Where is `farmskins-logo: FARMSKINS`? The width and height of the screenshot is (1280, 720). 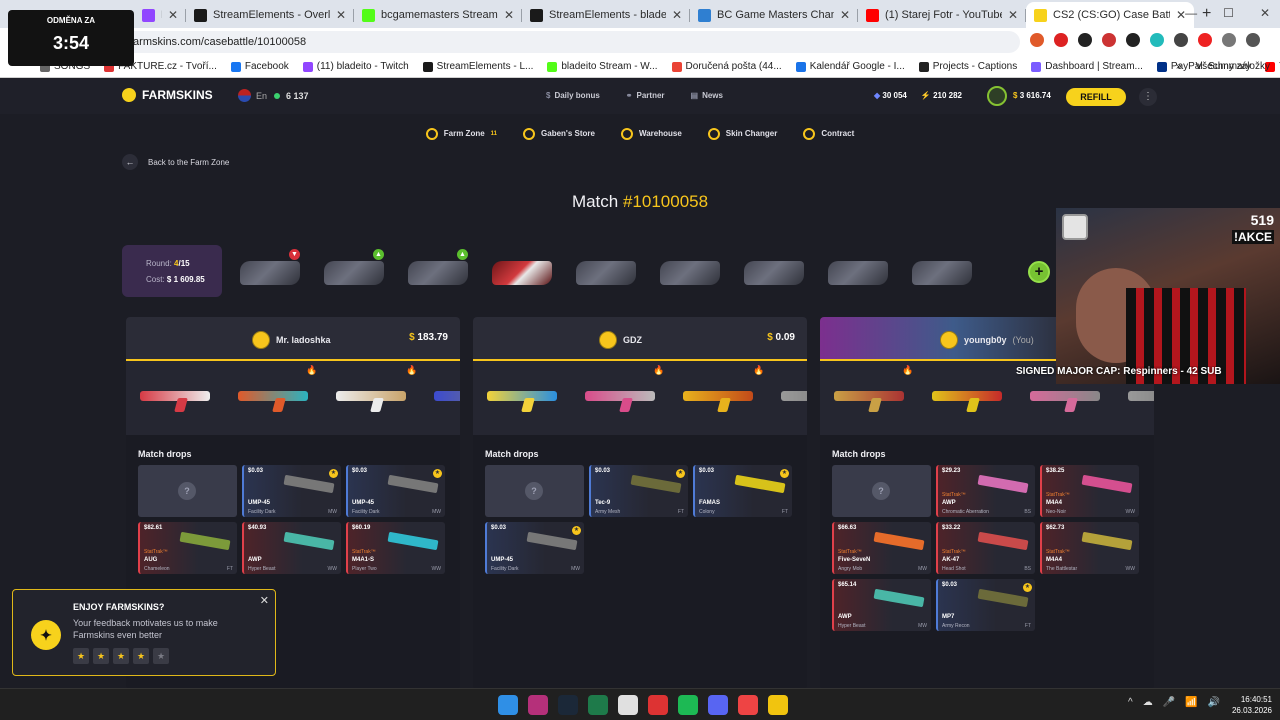 farmskins-logo: FARMSKINS is located at coordinates (167, 95).